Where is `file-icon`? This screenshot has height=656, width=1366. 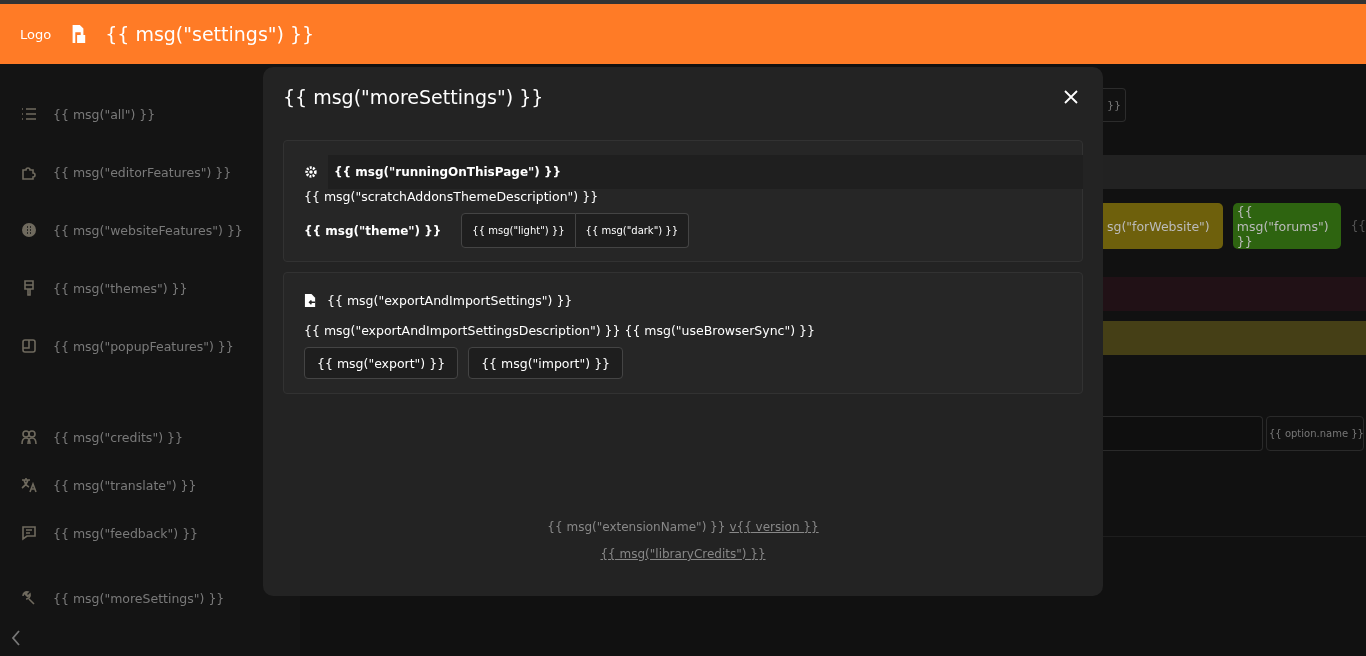
file-icon is located at coordinates (310, 300).